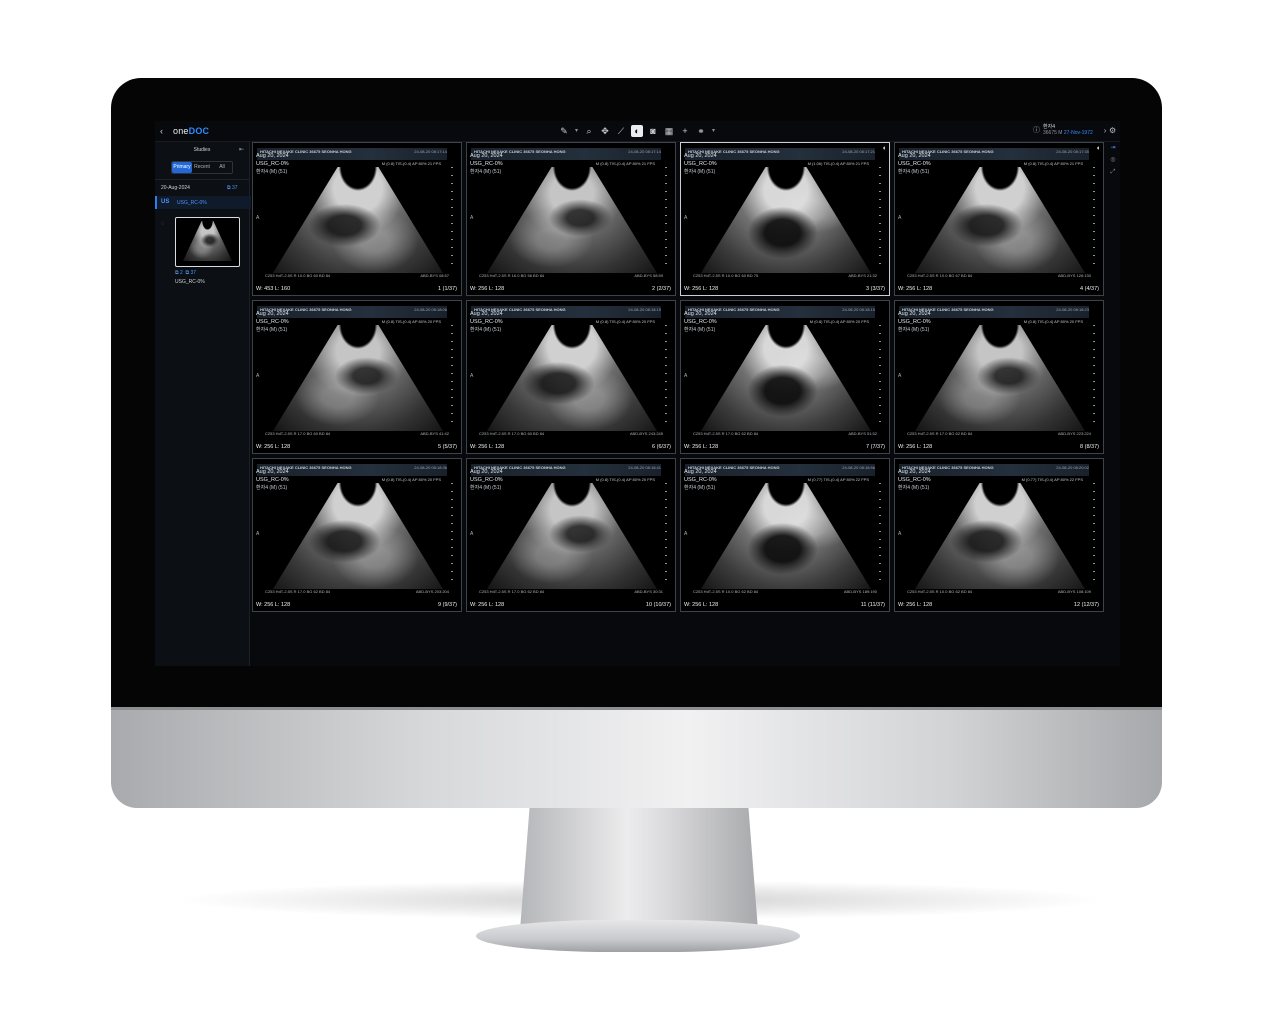  What do you see at coordinates (1078, 133) in the screenshot?
I see `patient-dob: 27-Nov-1972` at bounding box center [1078, 133].